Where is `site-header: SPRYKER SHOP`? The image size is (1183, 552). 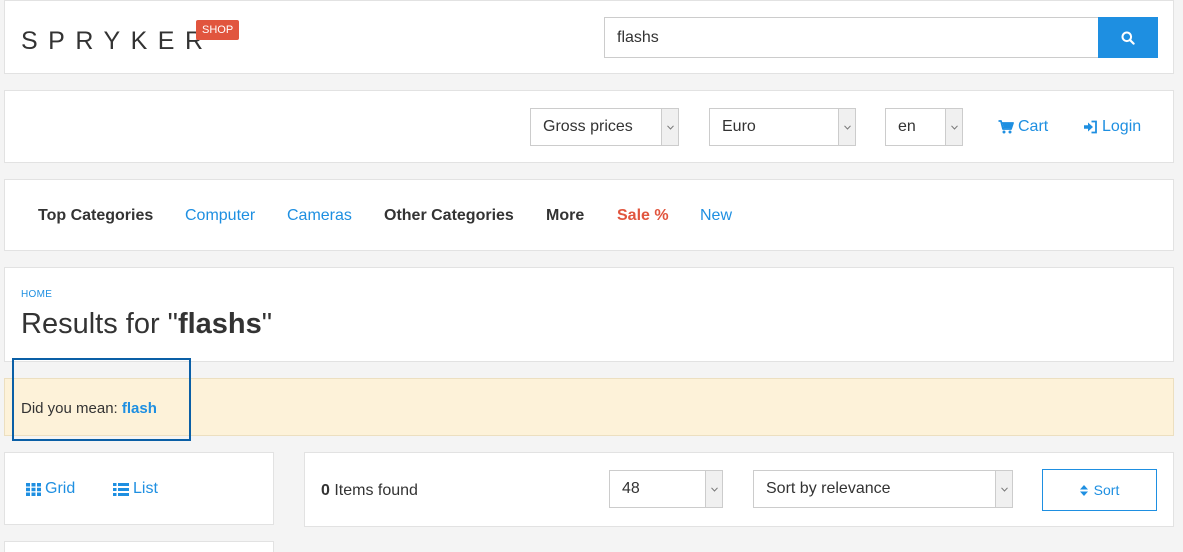 site-header: SPRYKER SHOP is located at coordinates (589, 37).